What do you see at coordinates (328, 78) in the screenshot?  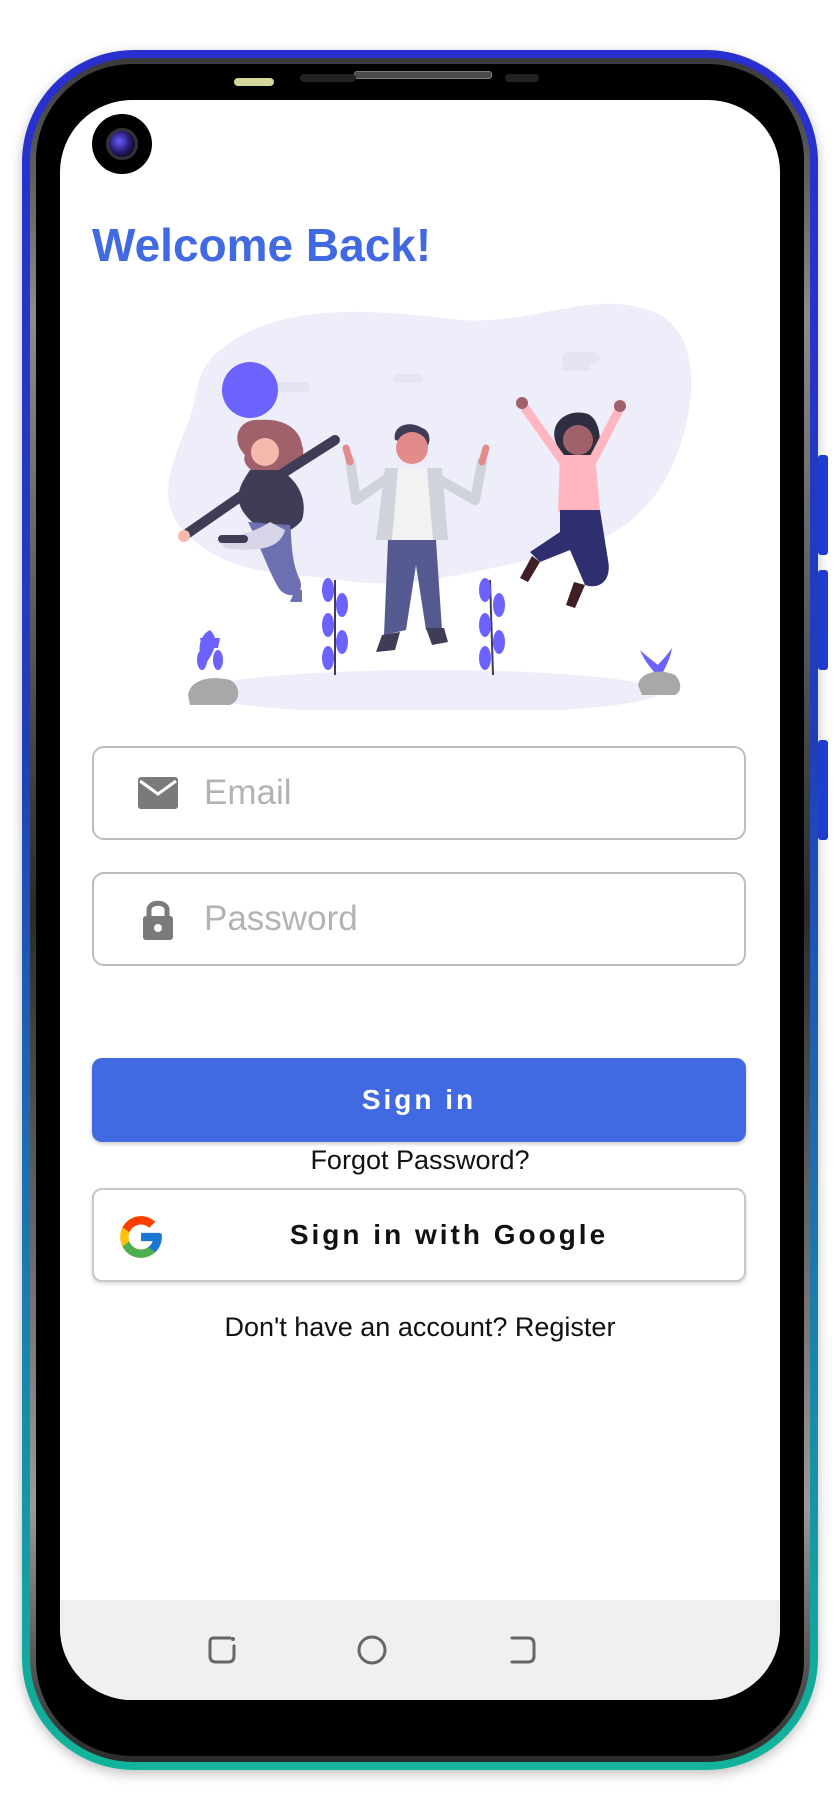 I see `proximity-sensor` at bounding box center [328, 78].